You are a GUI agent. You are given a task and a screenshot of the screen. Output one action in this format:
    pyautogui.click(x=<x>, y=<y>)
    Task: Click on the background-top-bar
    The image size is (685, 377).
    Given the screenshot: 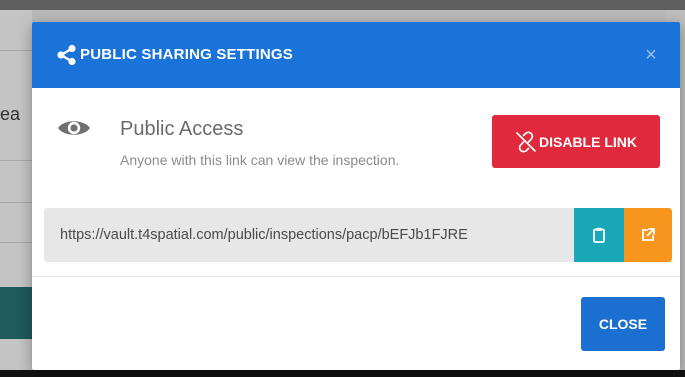 What is the action you would take?
    pyautogui.click(x=342, y=5)
    